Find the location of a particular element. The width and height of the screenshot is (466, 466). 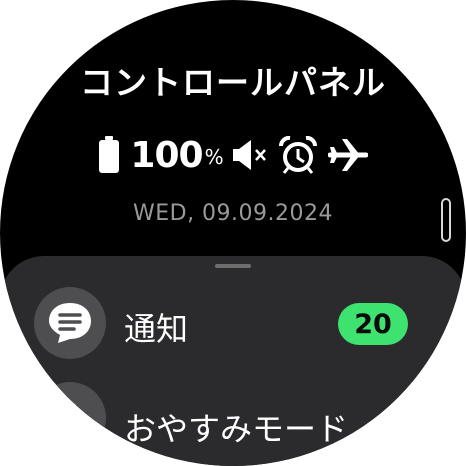

list-item-label: おやすみモード is located at coordinates (236, 429).